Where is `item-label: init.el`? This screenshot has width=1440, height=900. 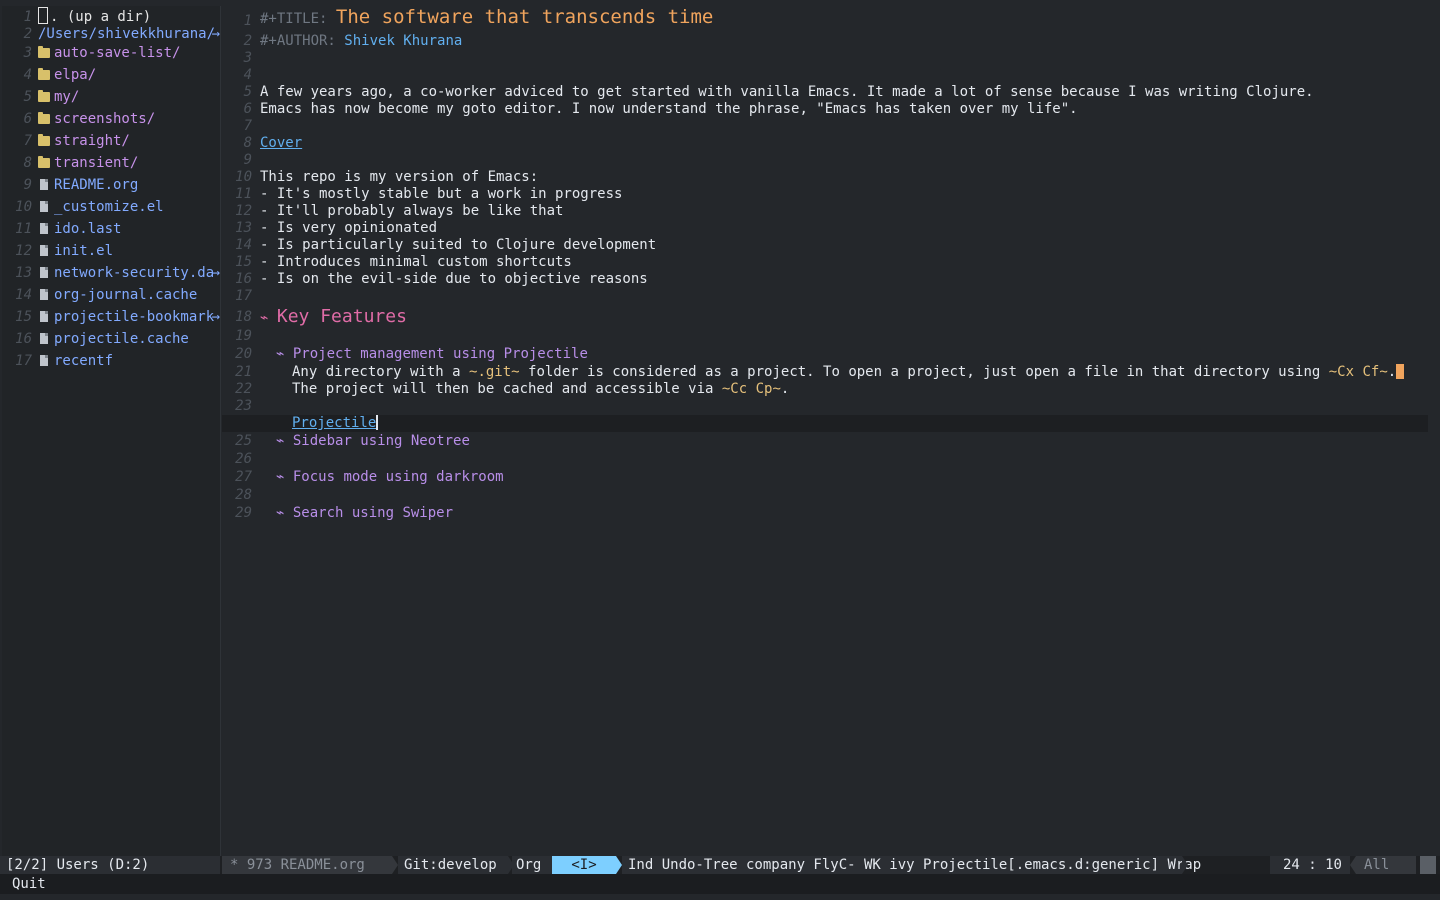 item-label: init.el is located at coordinates (84, 251).